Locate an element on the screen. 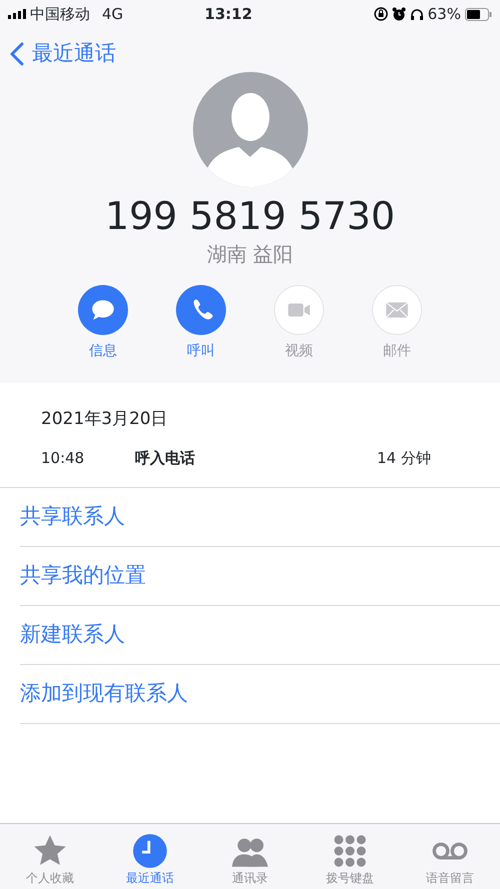 The width and height of the screenshot is (500, 889). call-date: 2021年3月20日 is located at coordinates (105, 419).